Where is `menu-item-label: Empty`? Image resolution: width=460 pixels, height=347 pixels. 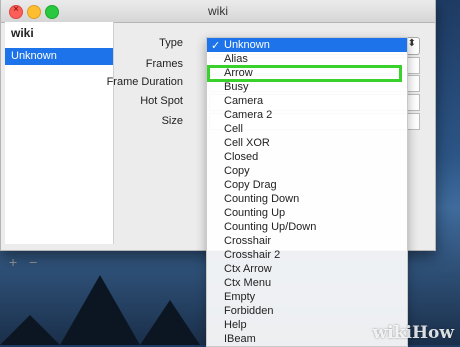 menu-item-label: Empty is located at coordinates (240, 297).